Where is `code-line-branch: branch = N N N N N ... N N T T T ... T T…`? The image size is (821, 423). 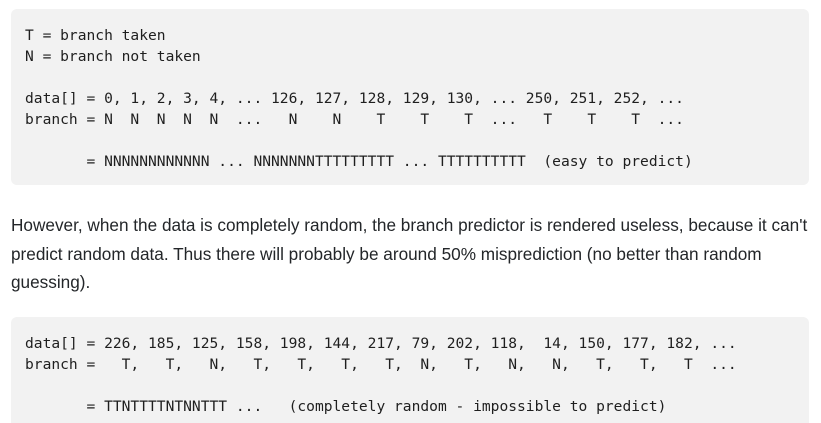
code-line-branch: branch = N N N N N ... N N T T T ... T T… is located at coordinates (354, 119).